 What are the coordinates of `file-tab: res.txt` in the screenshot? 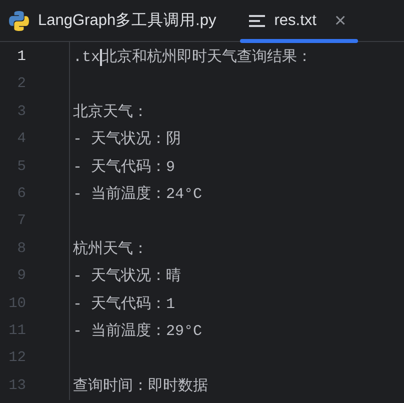 It's located at (299, 21).